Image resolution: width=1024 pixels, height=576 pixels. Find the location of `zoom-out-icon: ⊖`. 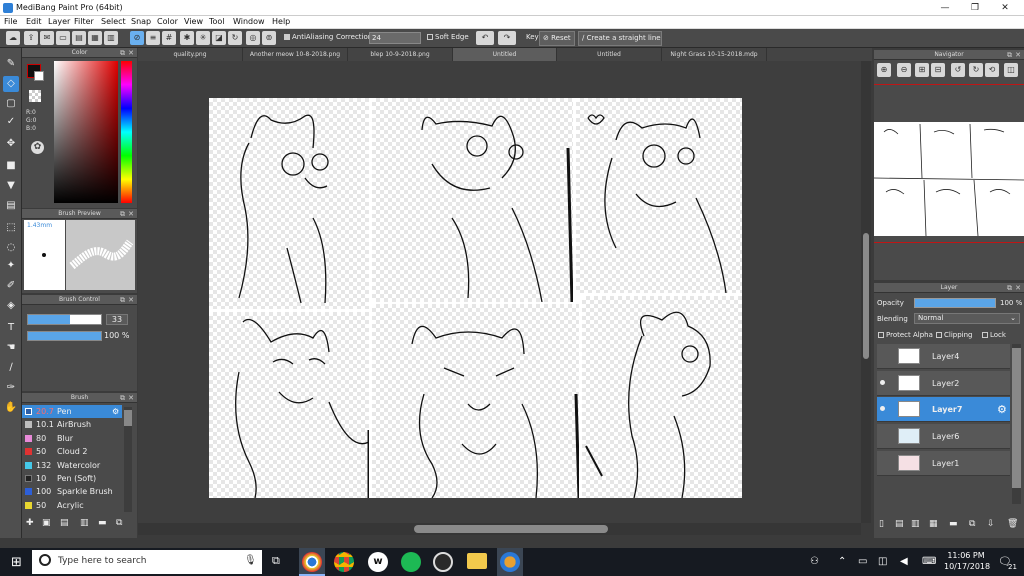

zoom-out-icon: ⊖ is located at coordinates (904, 70).